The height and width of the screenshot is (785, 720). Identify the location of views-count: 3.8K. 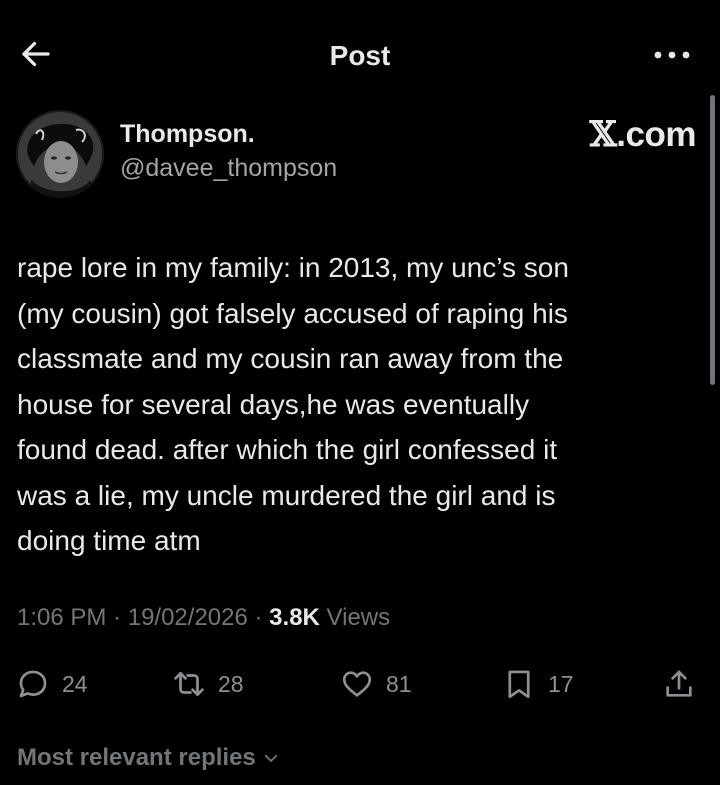
(294, 617).